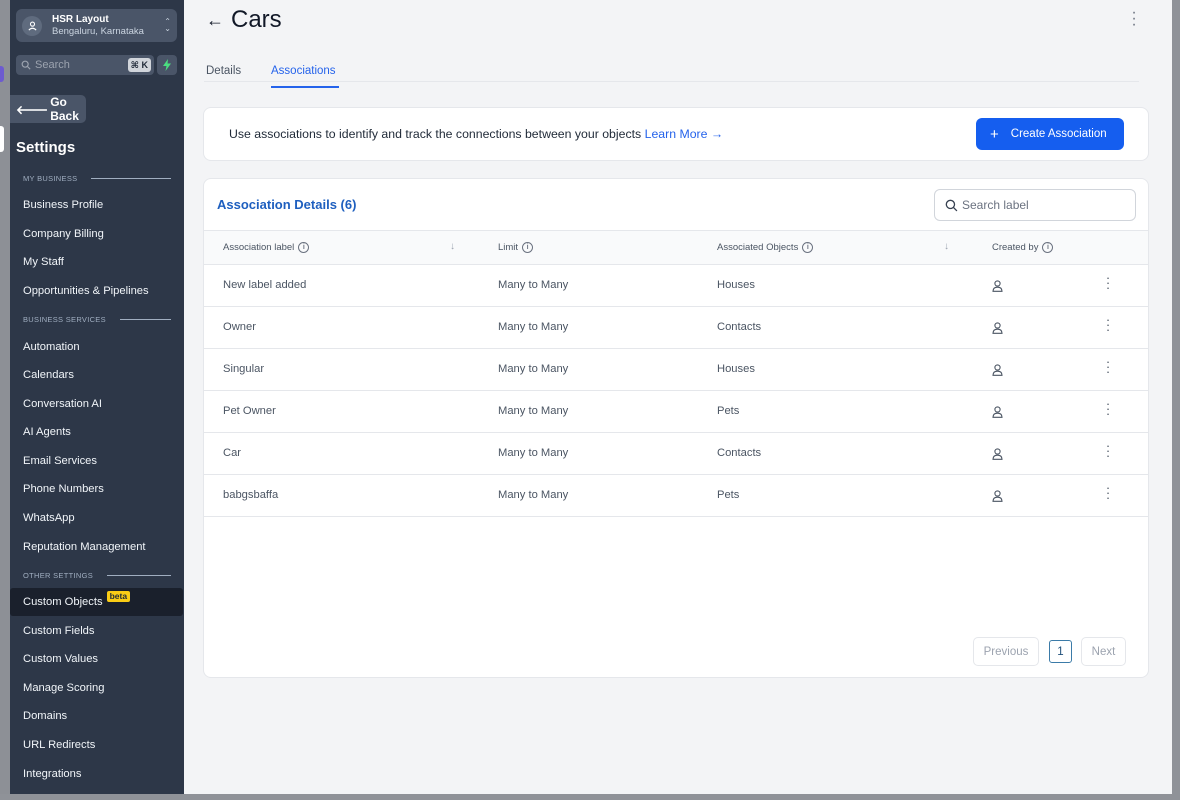 The width and height of the screenshot is (1180, 800). What do you see at coordinates (1058, 134) in the screenshot?
I see `create-association-label: Create Association` at bounding box center [1058, 134].